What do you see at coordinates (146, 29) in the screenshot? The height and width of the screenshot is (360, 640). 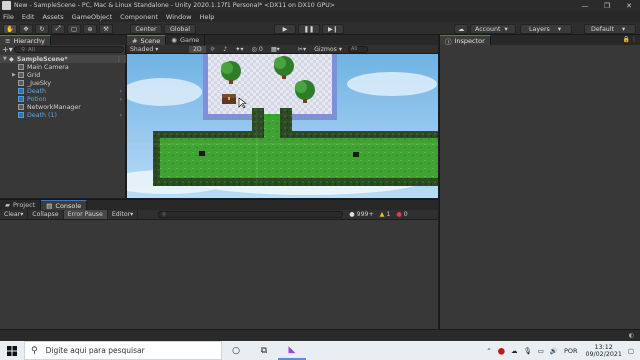 I see `pivot-center-toggle: Center` at bounding box center [146, 29].